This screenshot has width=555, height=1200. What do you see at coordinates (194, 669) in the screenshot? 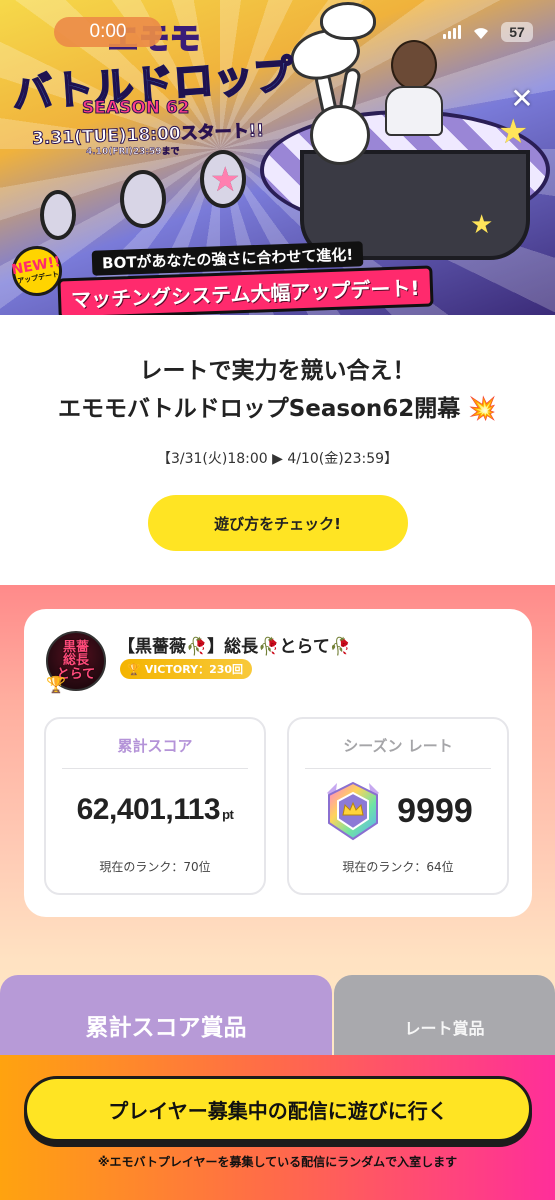
I see `victory-count: VICTORY：230回` at bounding box center [194, 669].